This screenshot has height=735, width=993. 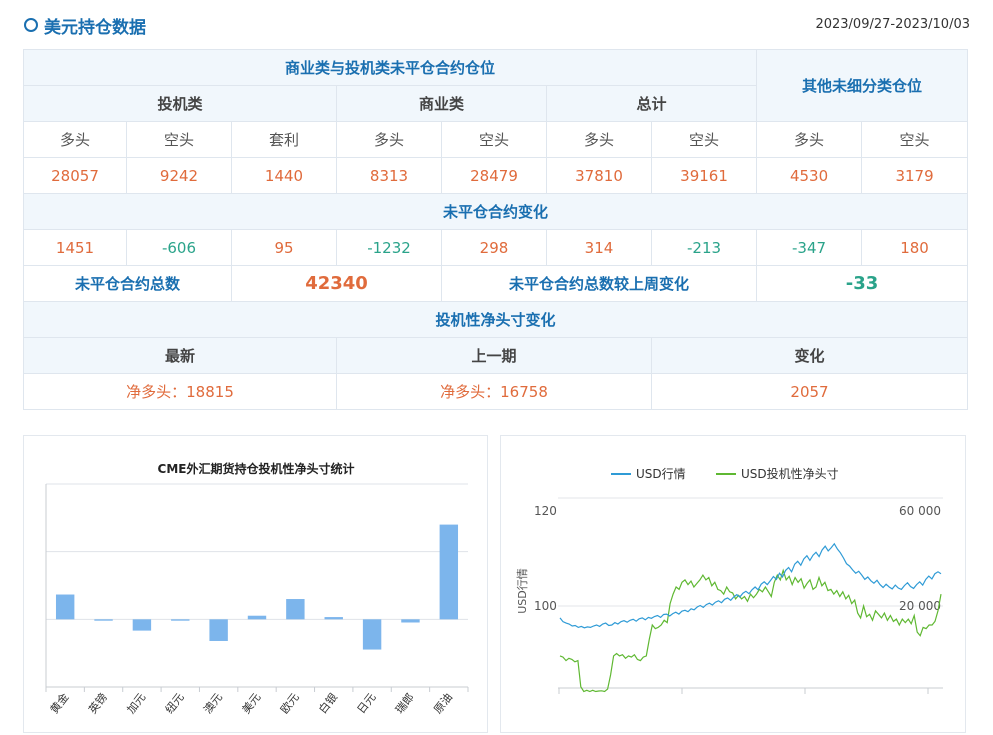 I want to click on bar-chart: CME外汇期货持仓投机性净头寸统计黄金 英镑 加元 纽元 澳元 美元 欧元 白银 日元 瑞郎 原油, so click(x=257, y=588).